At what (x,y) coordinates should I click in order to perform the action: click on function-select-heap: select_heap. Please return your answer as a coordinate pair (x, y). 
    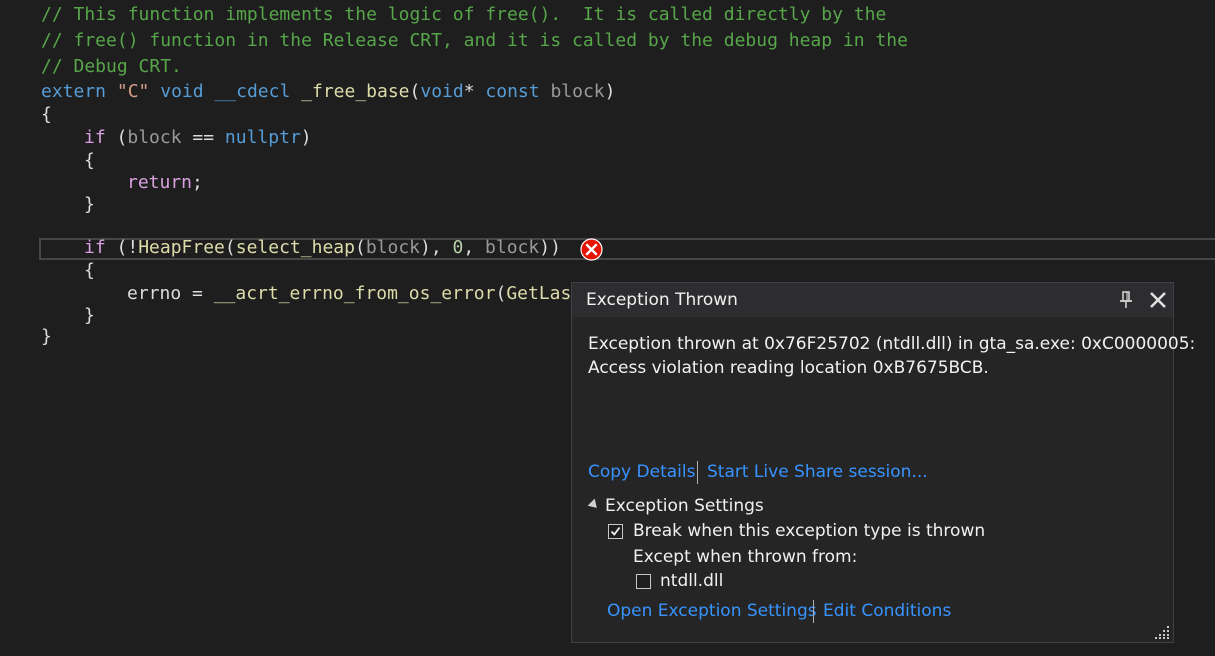
    Looking at the image, I should click on (295, 247).